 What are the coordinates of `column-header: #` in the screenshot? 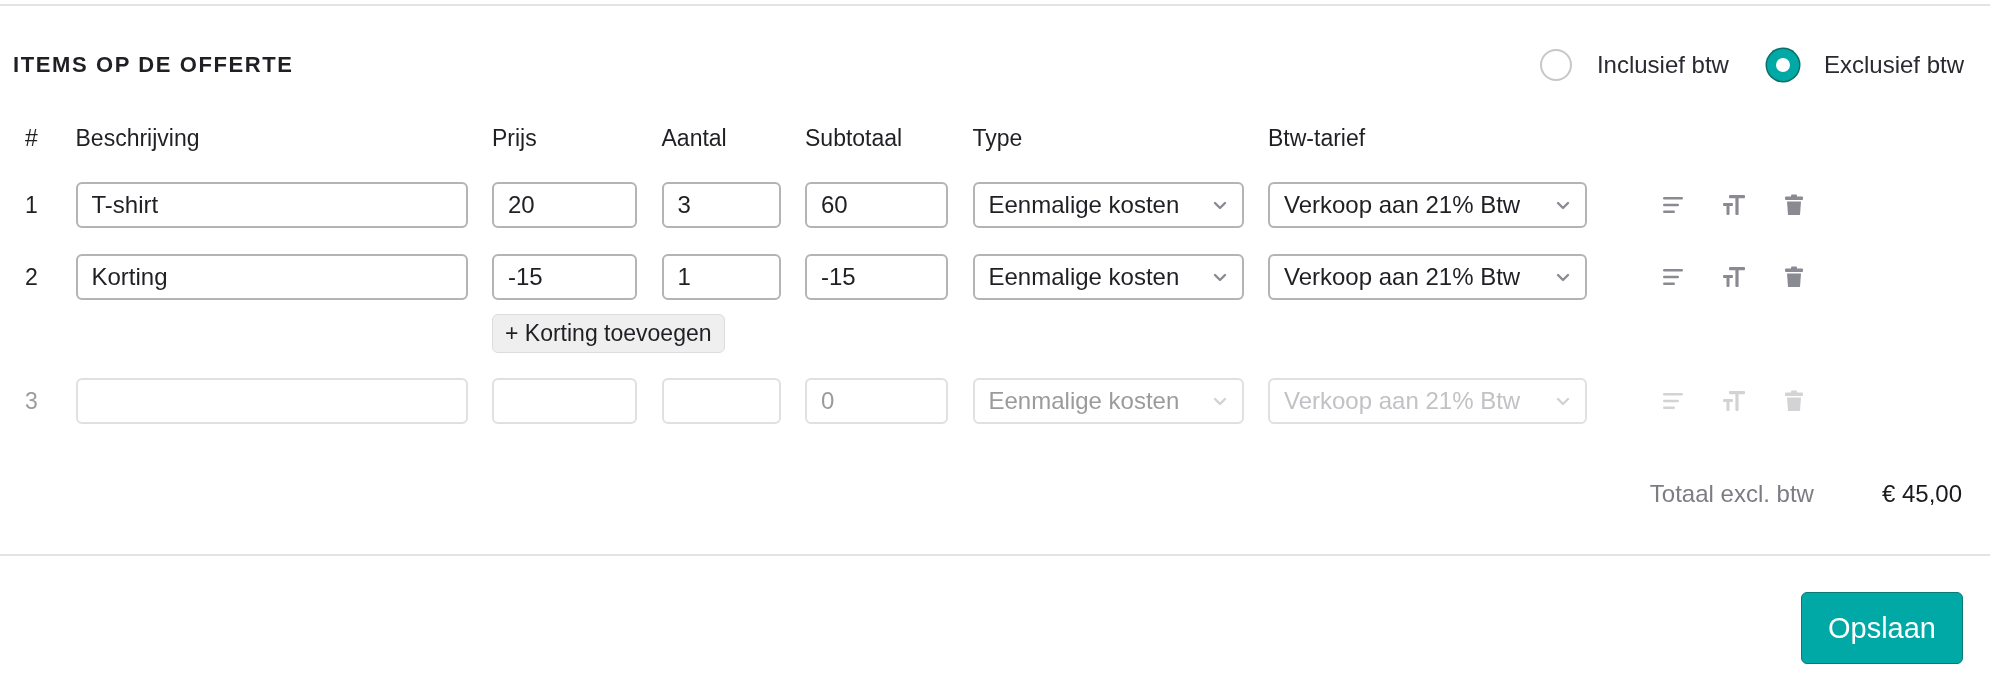 It's located at (31, 138).